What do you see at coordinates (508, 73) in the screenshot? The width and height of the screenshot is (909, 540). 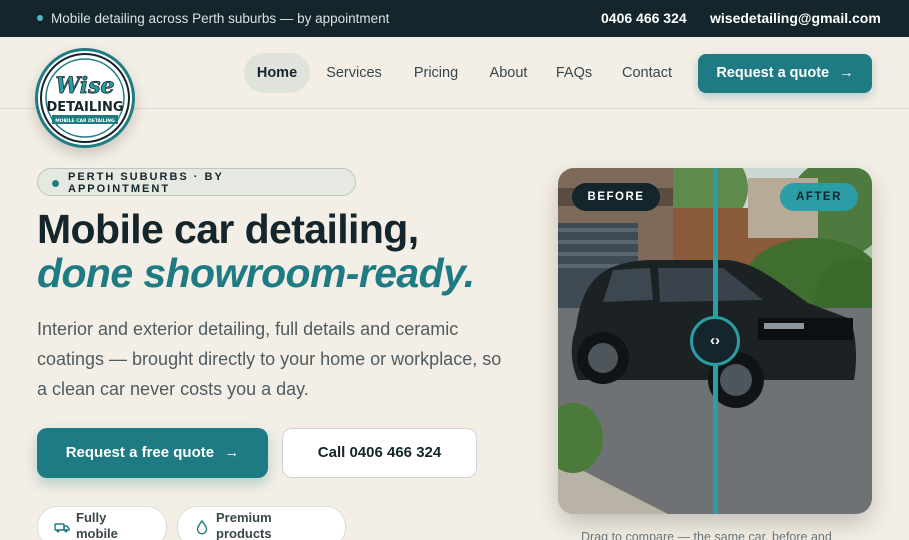 I see `nav-about: About` at bounding box center [508, 73].